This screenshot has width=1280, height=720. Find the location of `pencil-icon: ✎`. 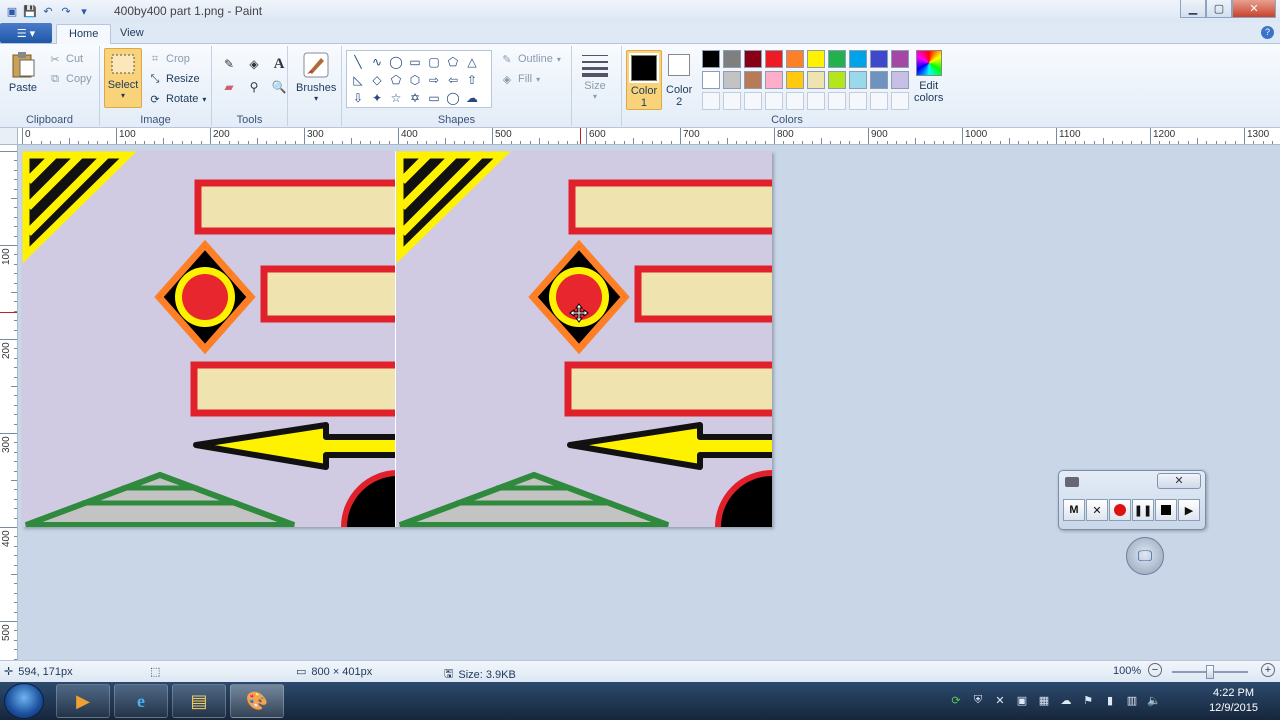

pencil-icon: ✎ is located at coordinates (229, 64).